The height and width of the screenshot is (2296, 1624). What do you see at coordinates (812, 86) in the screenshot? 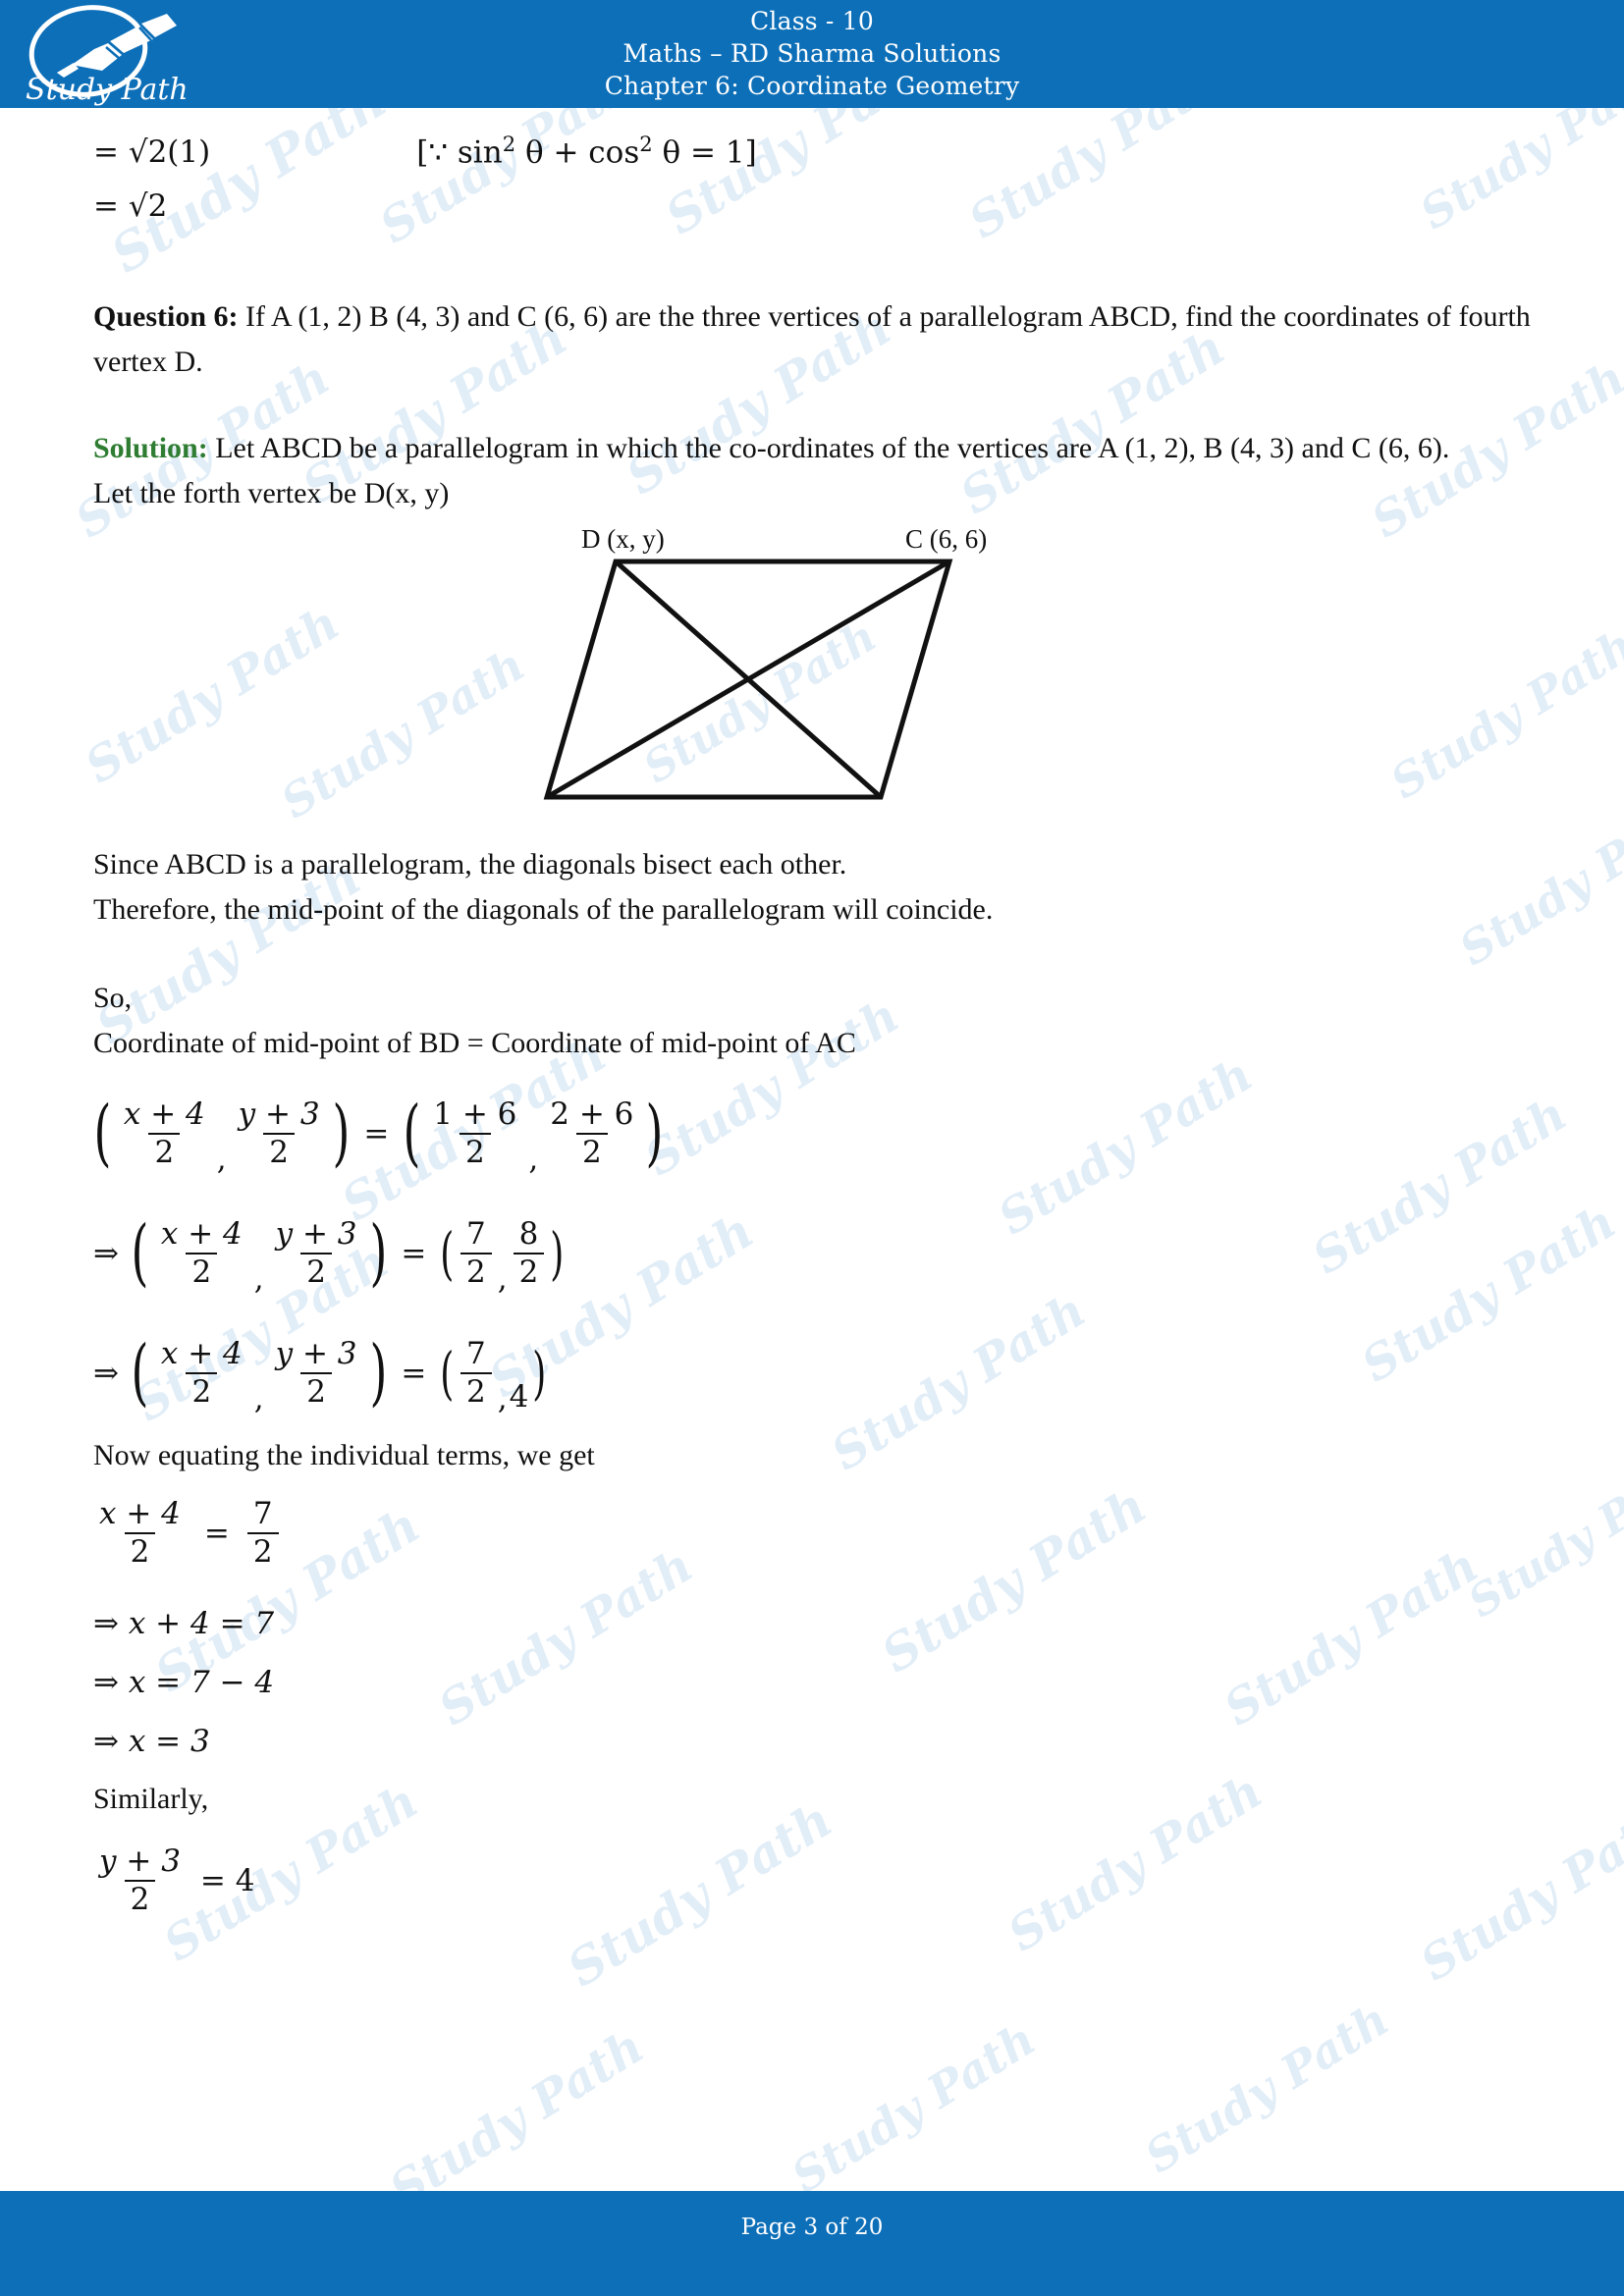
I see `header-chapter-line: Chapter 6: Coordinate Geometry` at bounding box center [812, 86].